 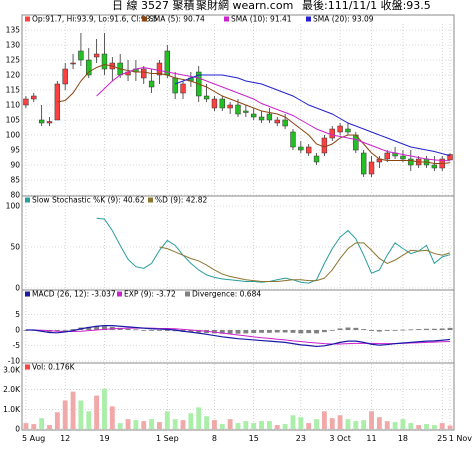 I want to click on x-tick-label: 15, so click(x=254, y=438).